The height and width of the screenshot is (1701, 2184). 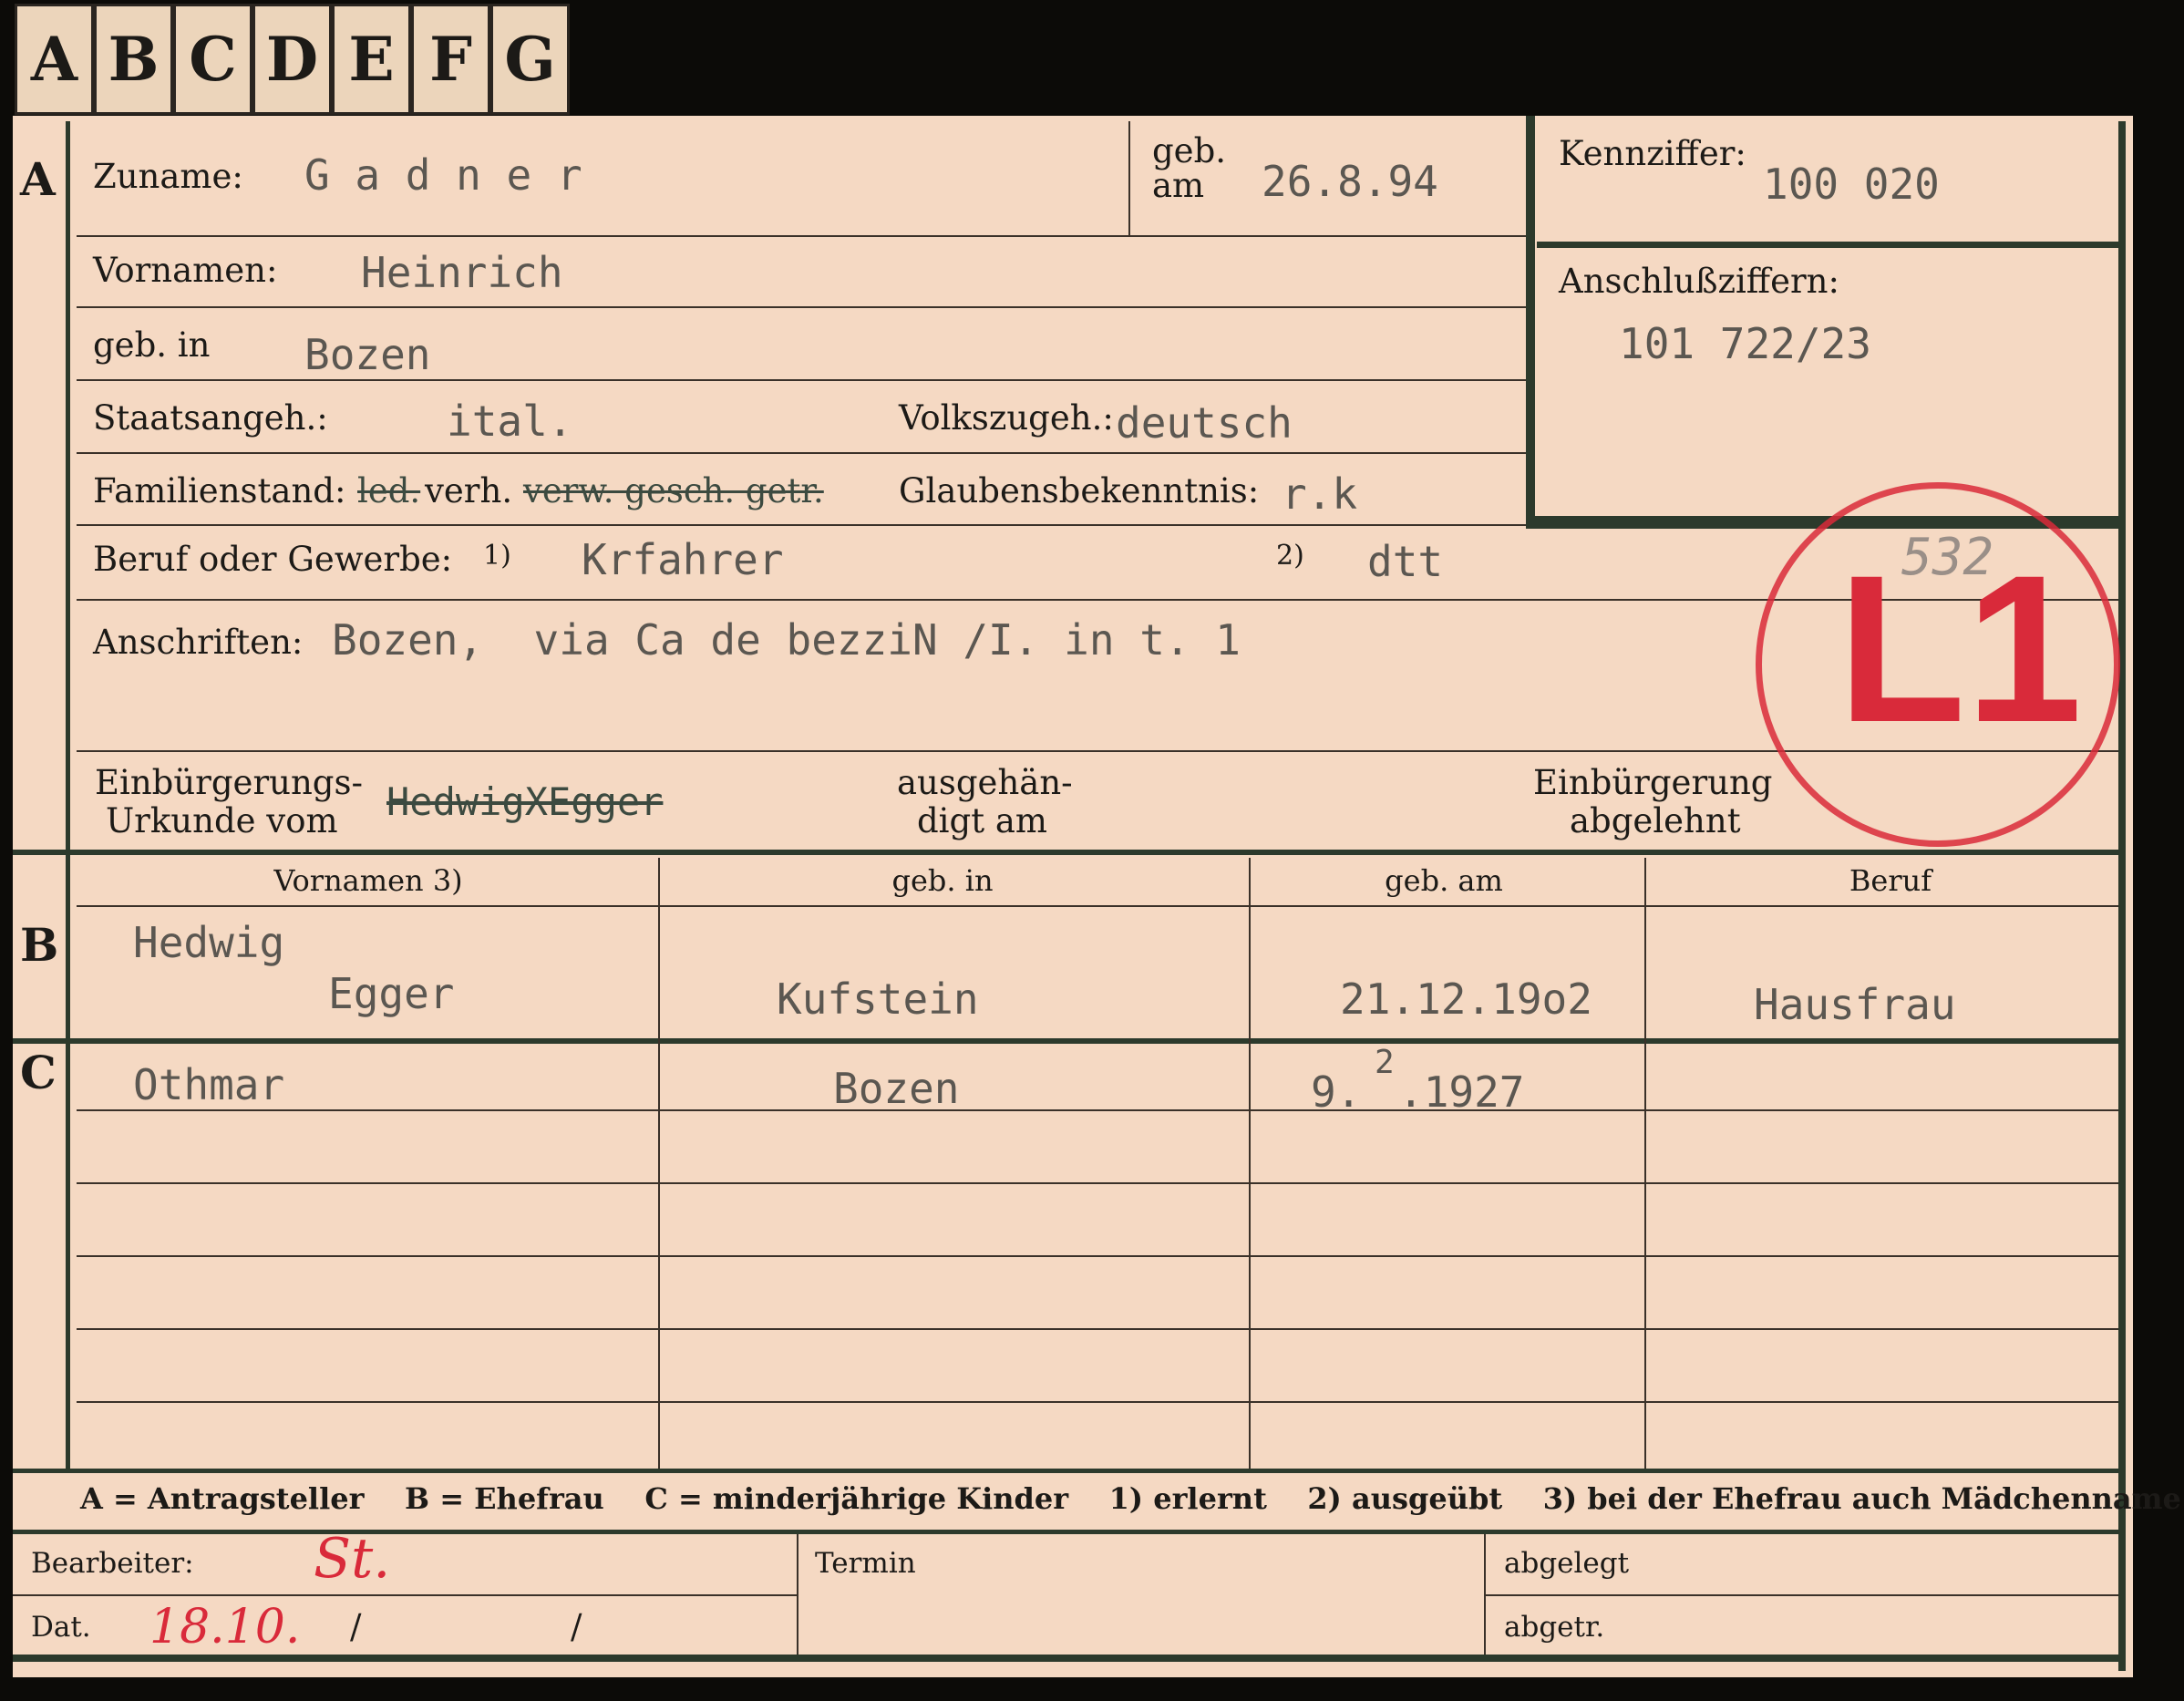 What do you see at coordinates (878, 999) in the screenshot?
I see `spouse-geb-in: Kufstein` at bounding box center [878, 999].